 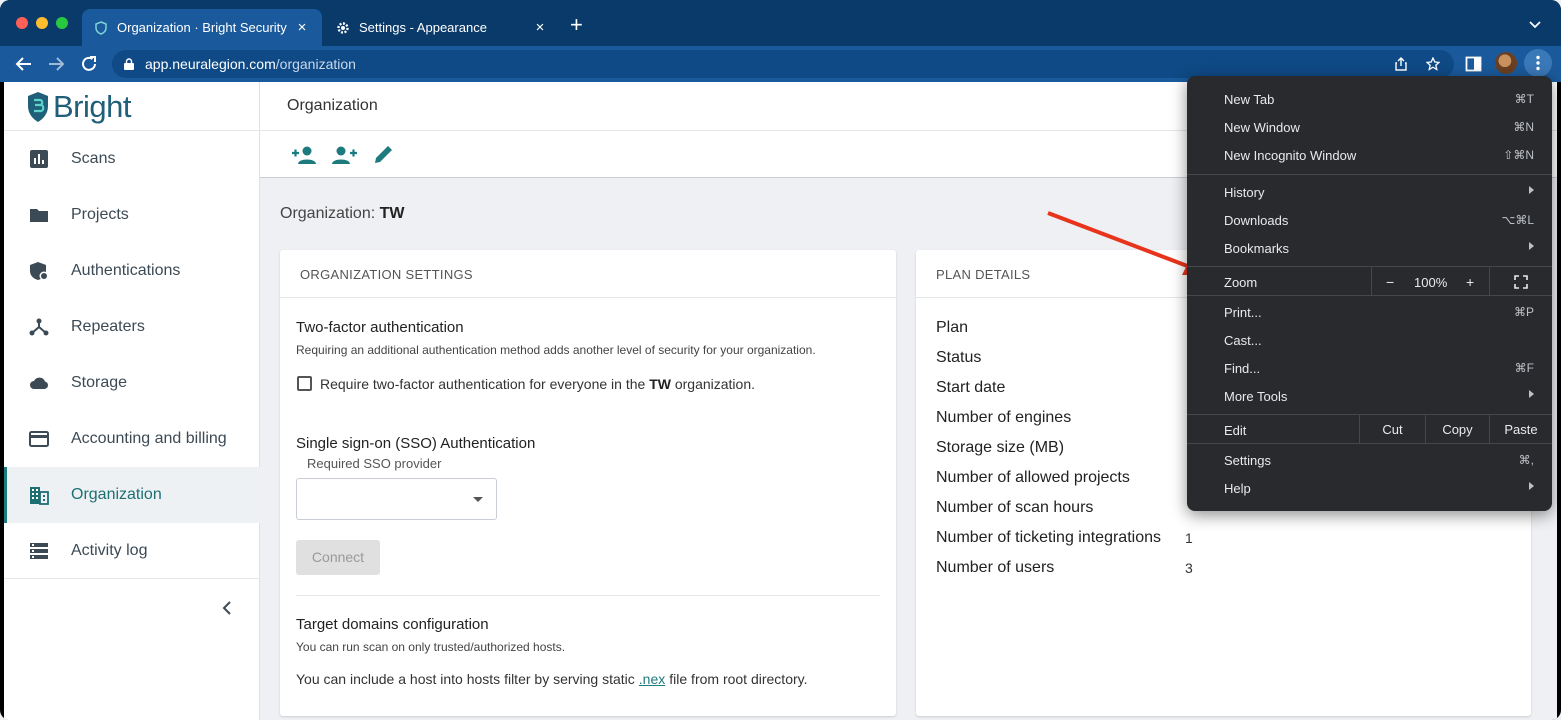 What do you see at coordinates (416, 443) in the screenshot?
I see `section-title: Single sign-on (SSO) Authentication` at bounding box center [416, 443].